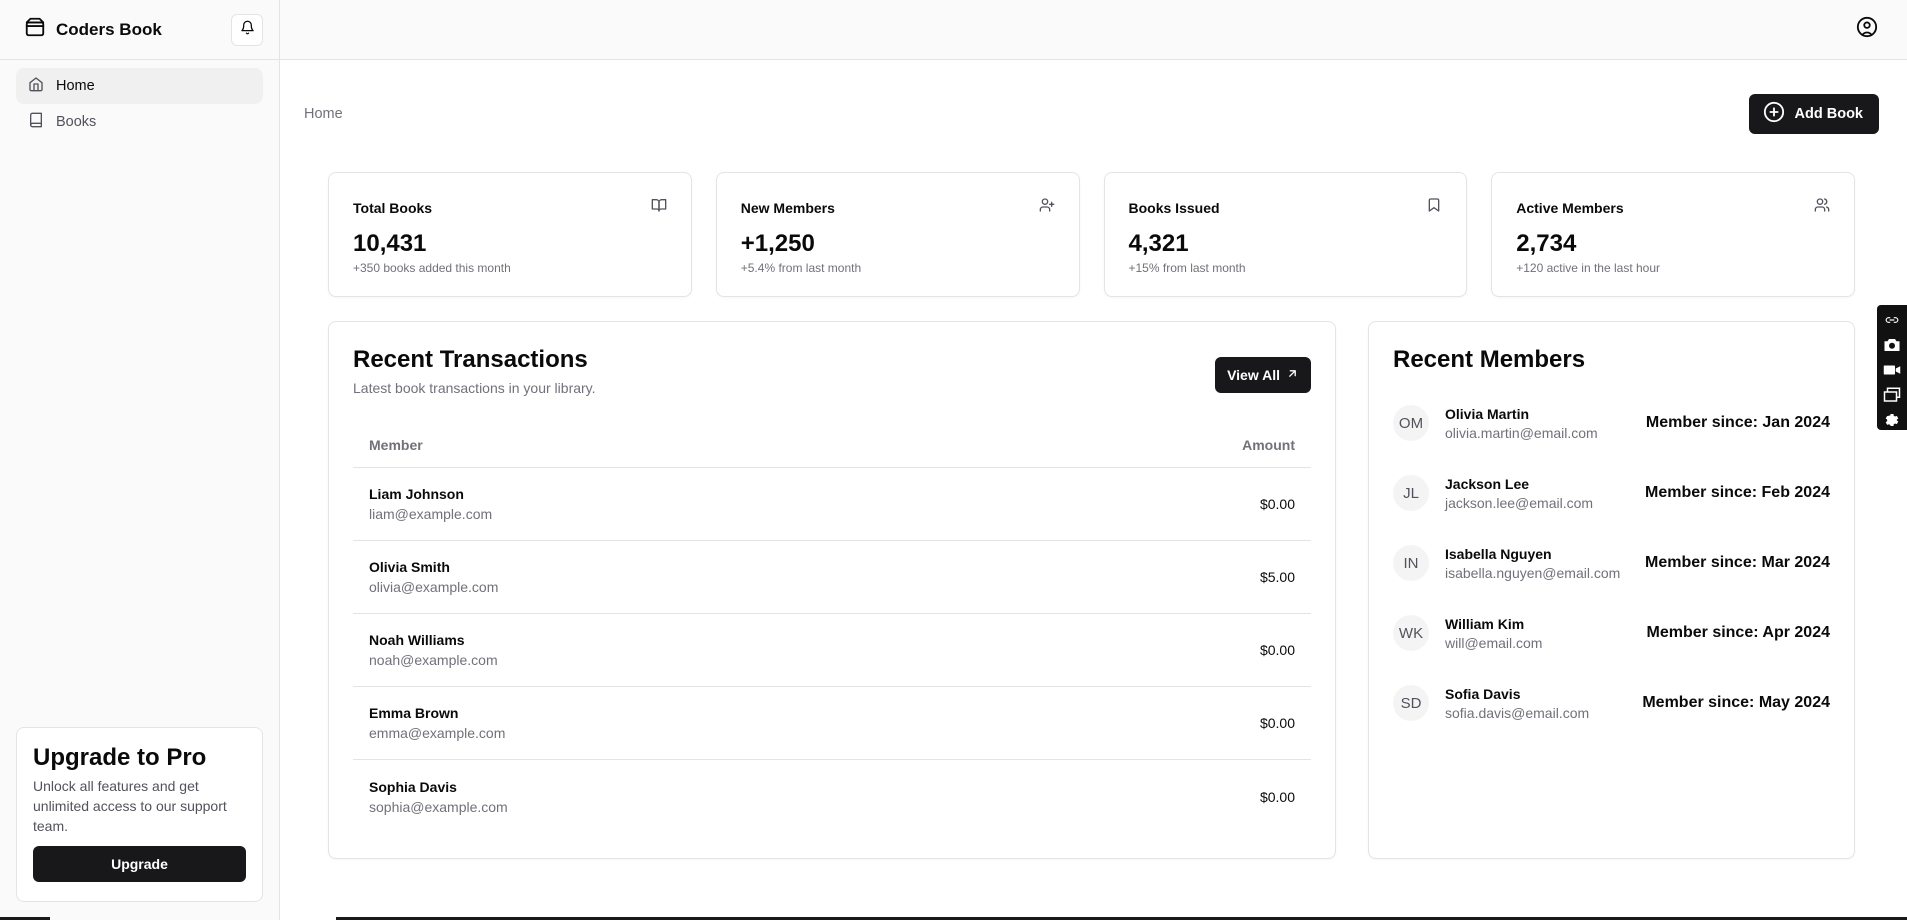 The image size is (1907, 920). What do you see at coordinates (1588, 268) in the screenshot?
I see `stat-subtext: +120 active in the last hour` at bounding box center [1588, 268].